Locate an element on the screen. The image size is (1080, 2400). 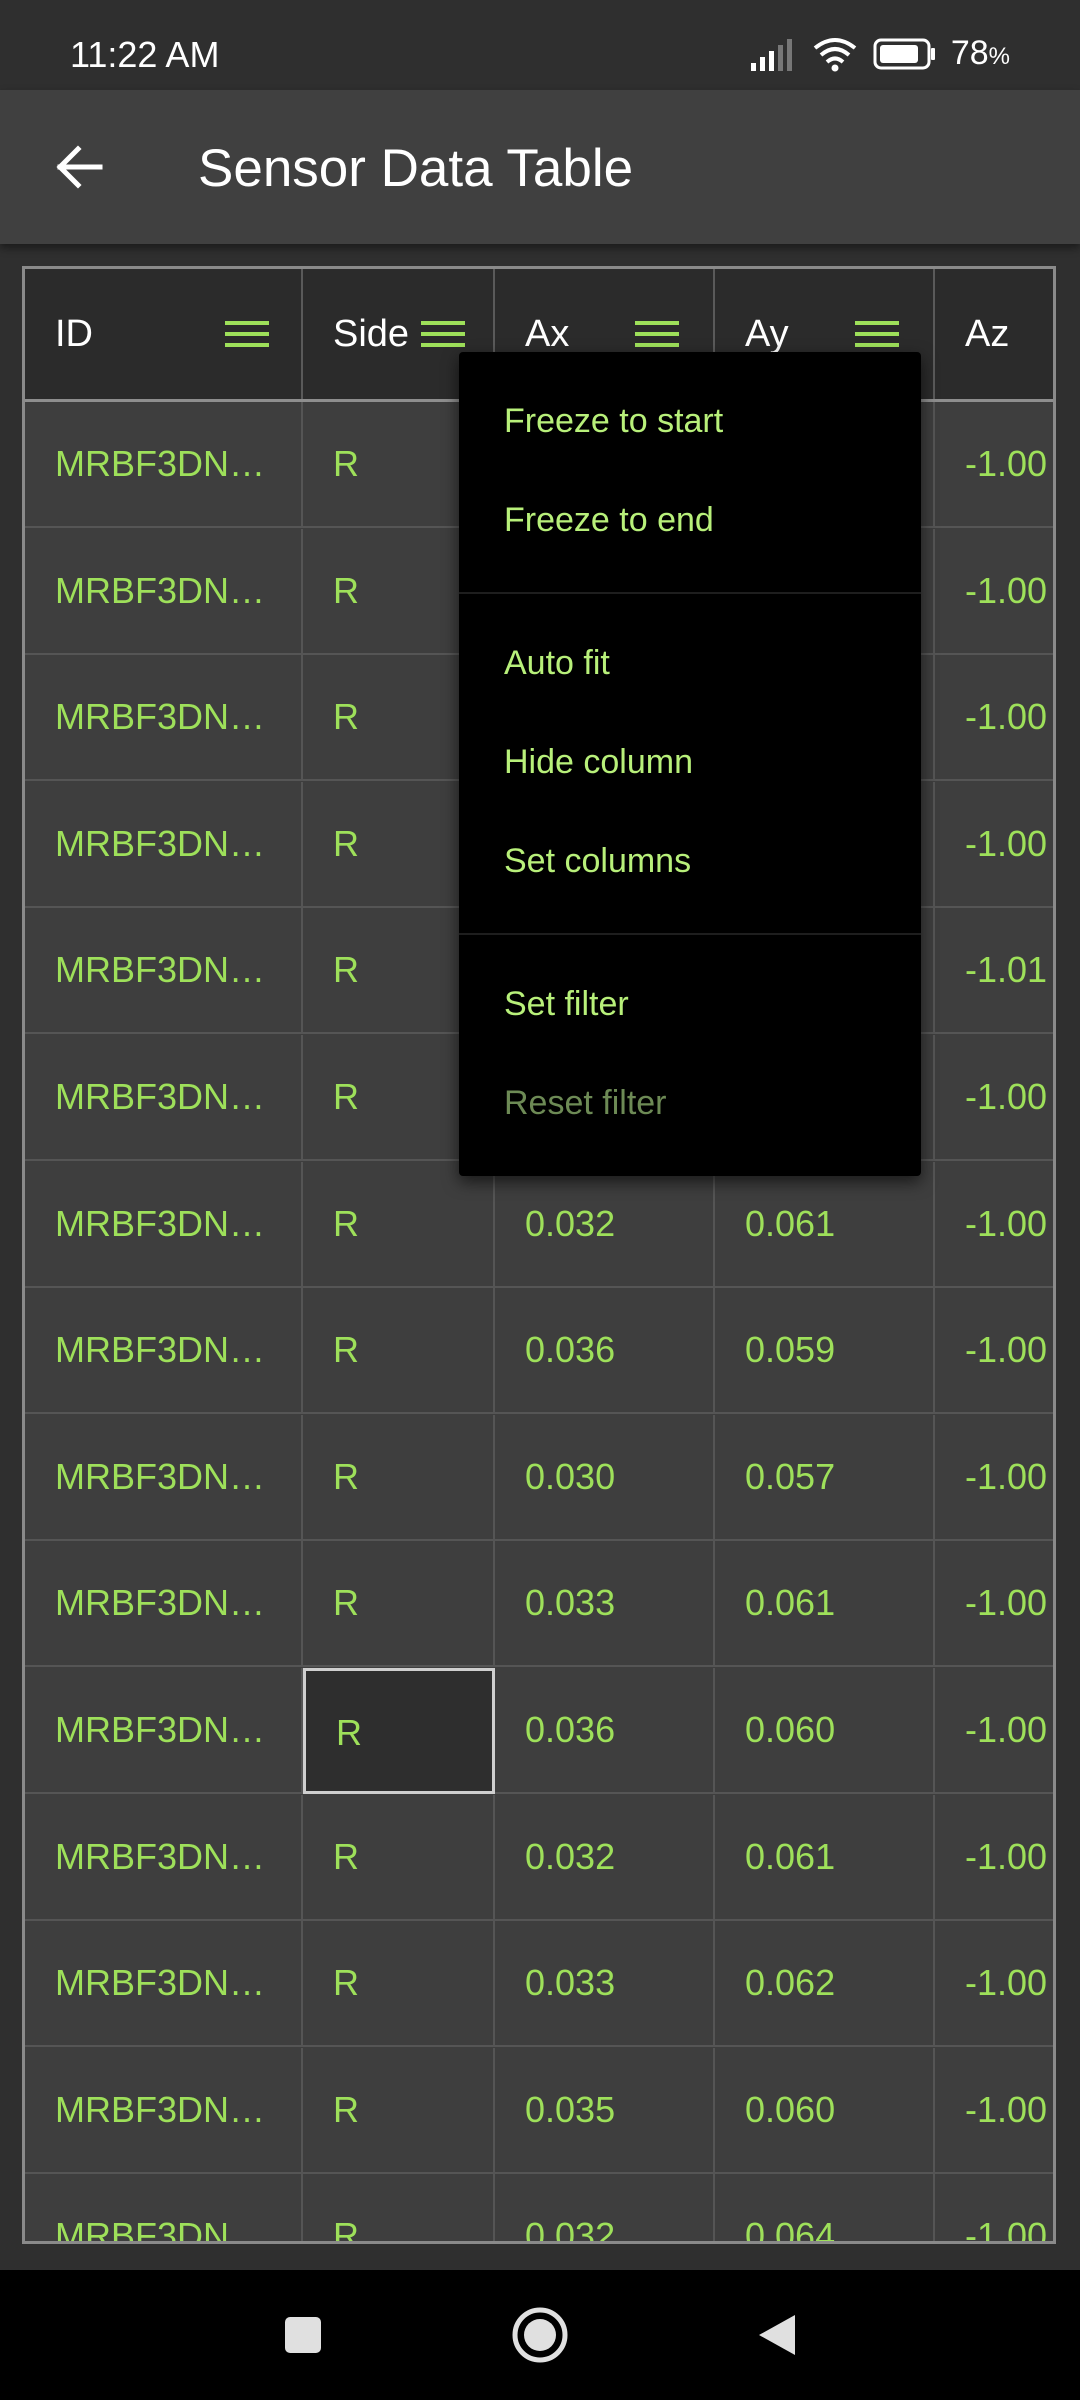
column-header-label: Side is located at coordinates (371, 334).